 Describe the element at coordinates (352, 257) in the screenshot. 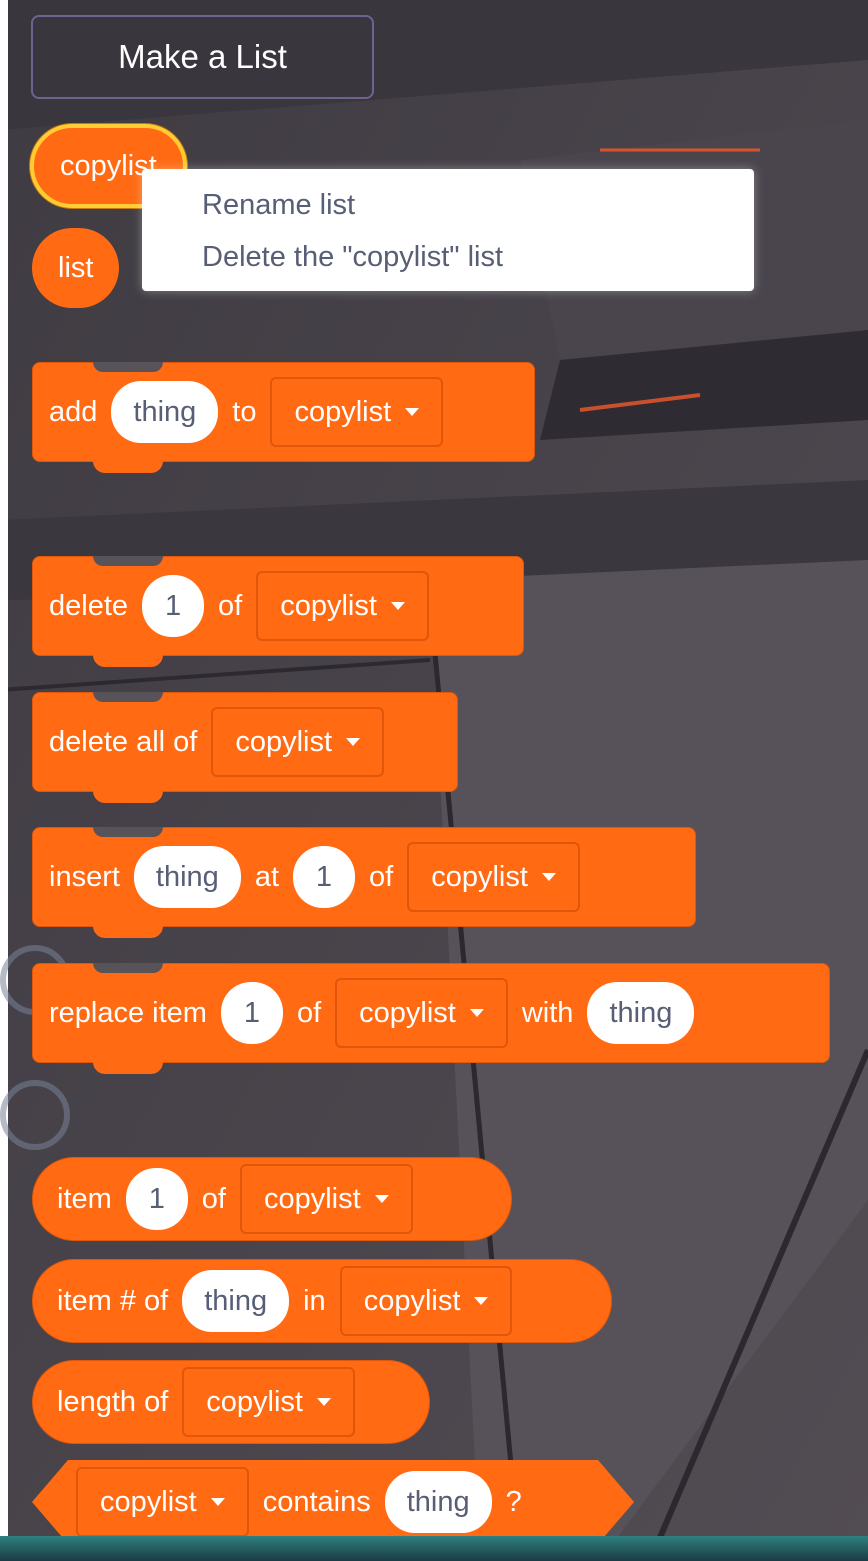

I see `delete-list-menu-item: Delete the "copylist" list` at that location.